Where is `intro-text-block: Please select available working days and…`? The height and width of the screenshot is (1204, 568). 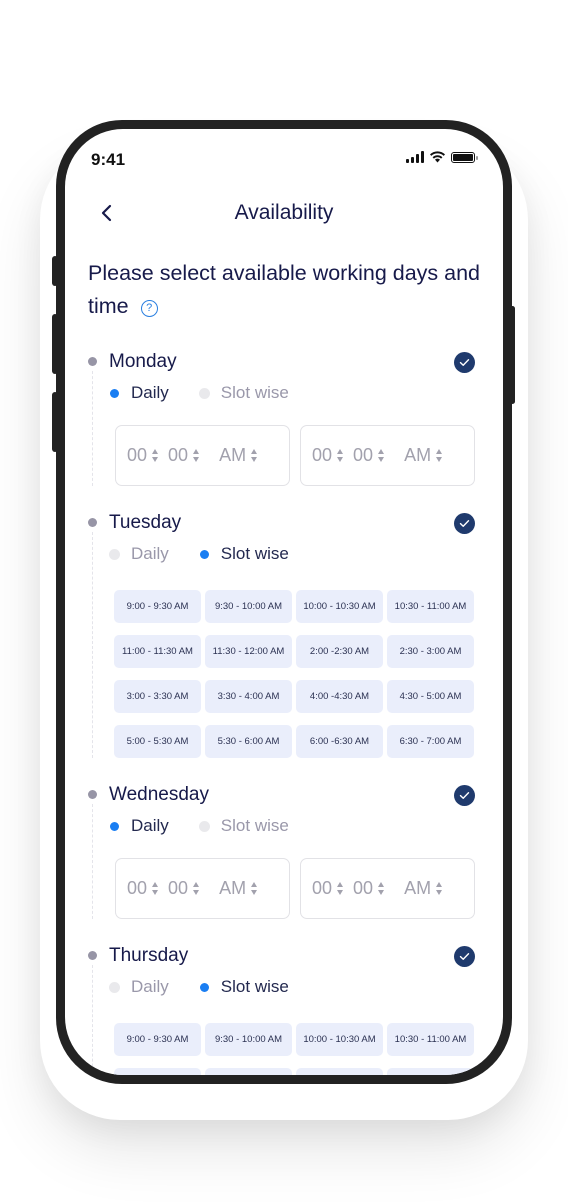
intro-text-block: Please select available working days and… is located at coordinates (288, 290).